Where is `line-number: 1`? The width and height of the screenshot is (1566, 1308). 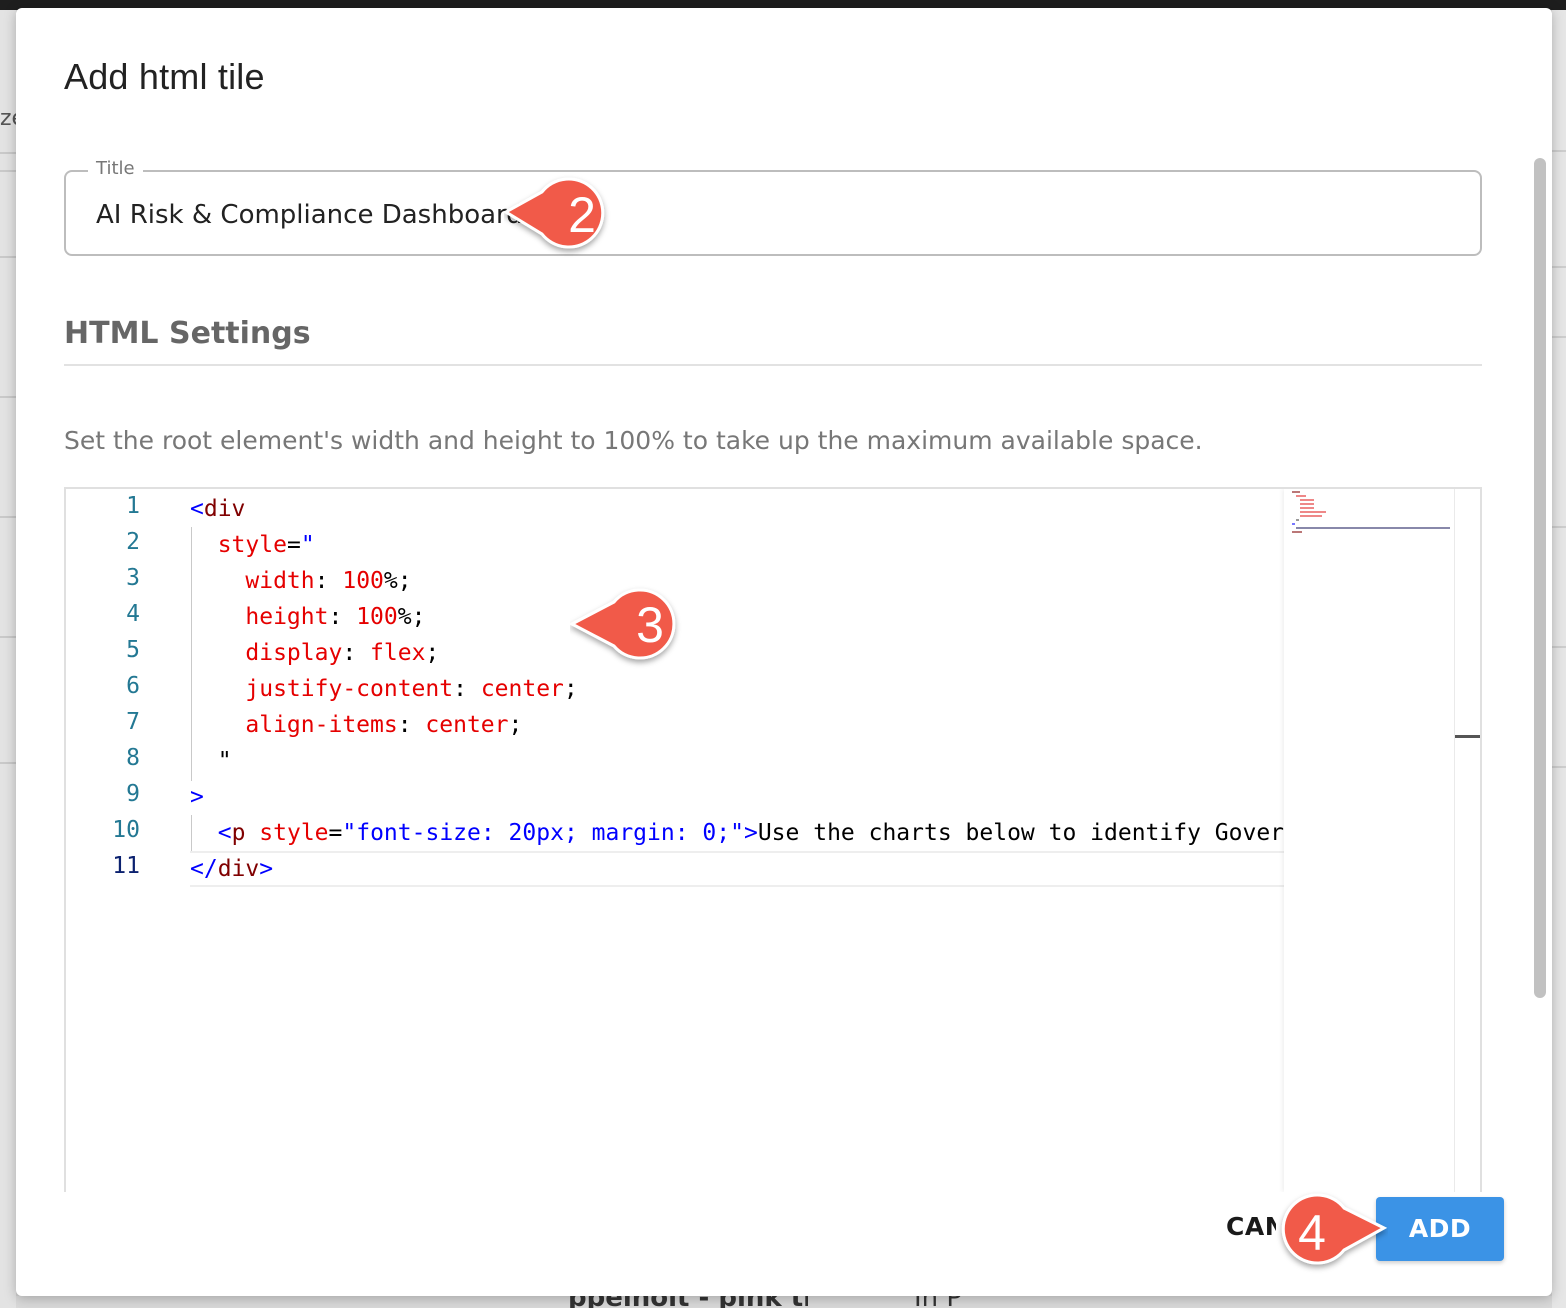 line-number: 1 is located at coordinates (133, 506).